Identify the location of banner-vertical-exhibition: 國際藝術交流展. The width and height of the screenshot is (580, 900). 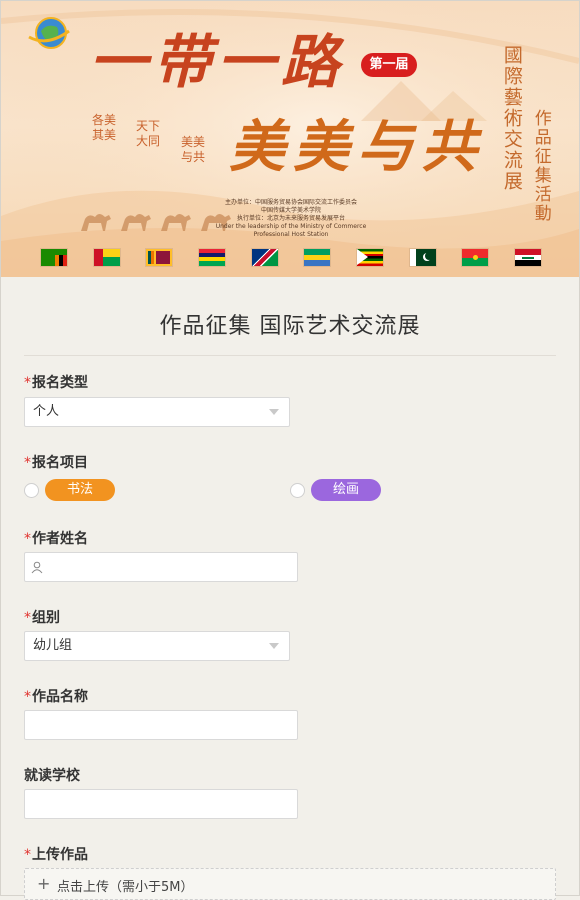
(511, 118).